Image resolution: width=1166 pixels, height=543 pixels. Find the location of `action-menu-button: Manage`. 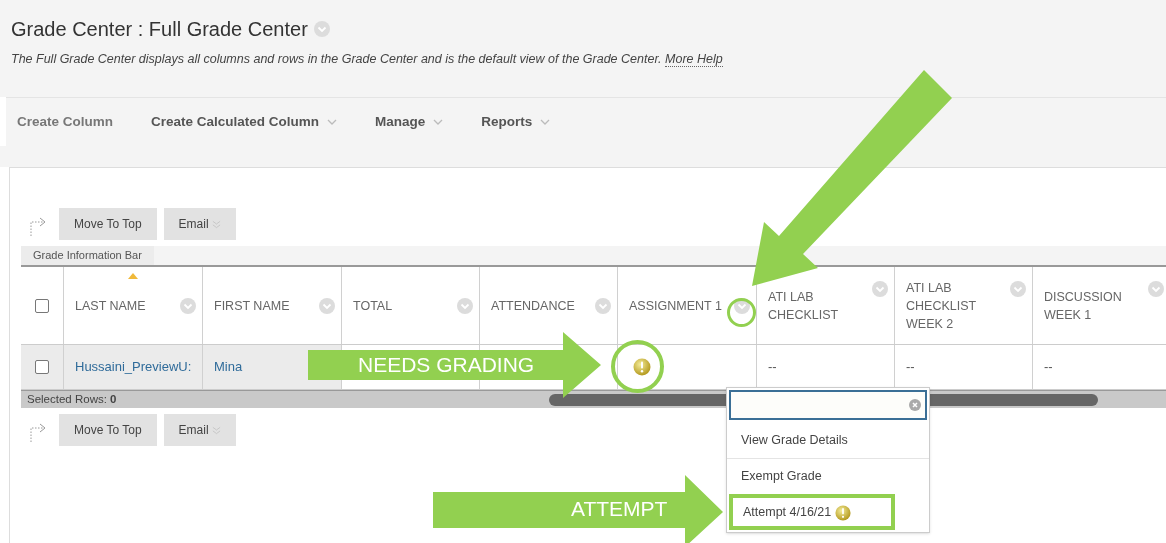

action-menu-button: Manage is located at coordinates (409, 122).